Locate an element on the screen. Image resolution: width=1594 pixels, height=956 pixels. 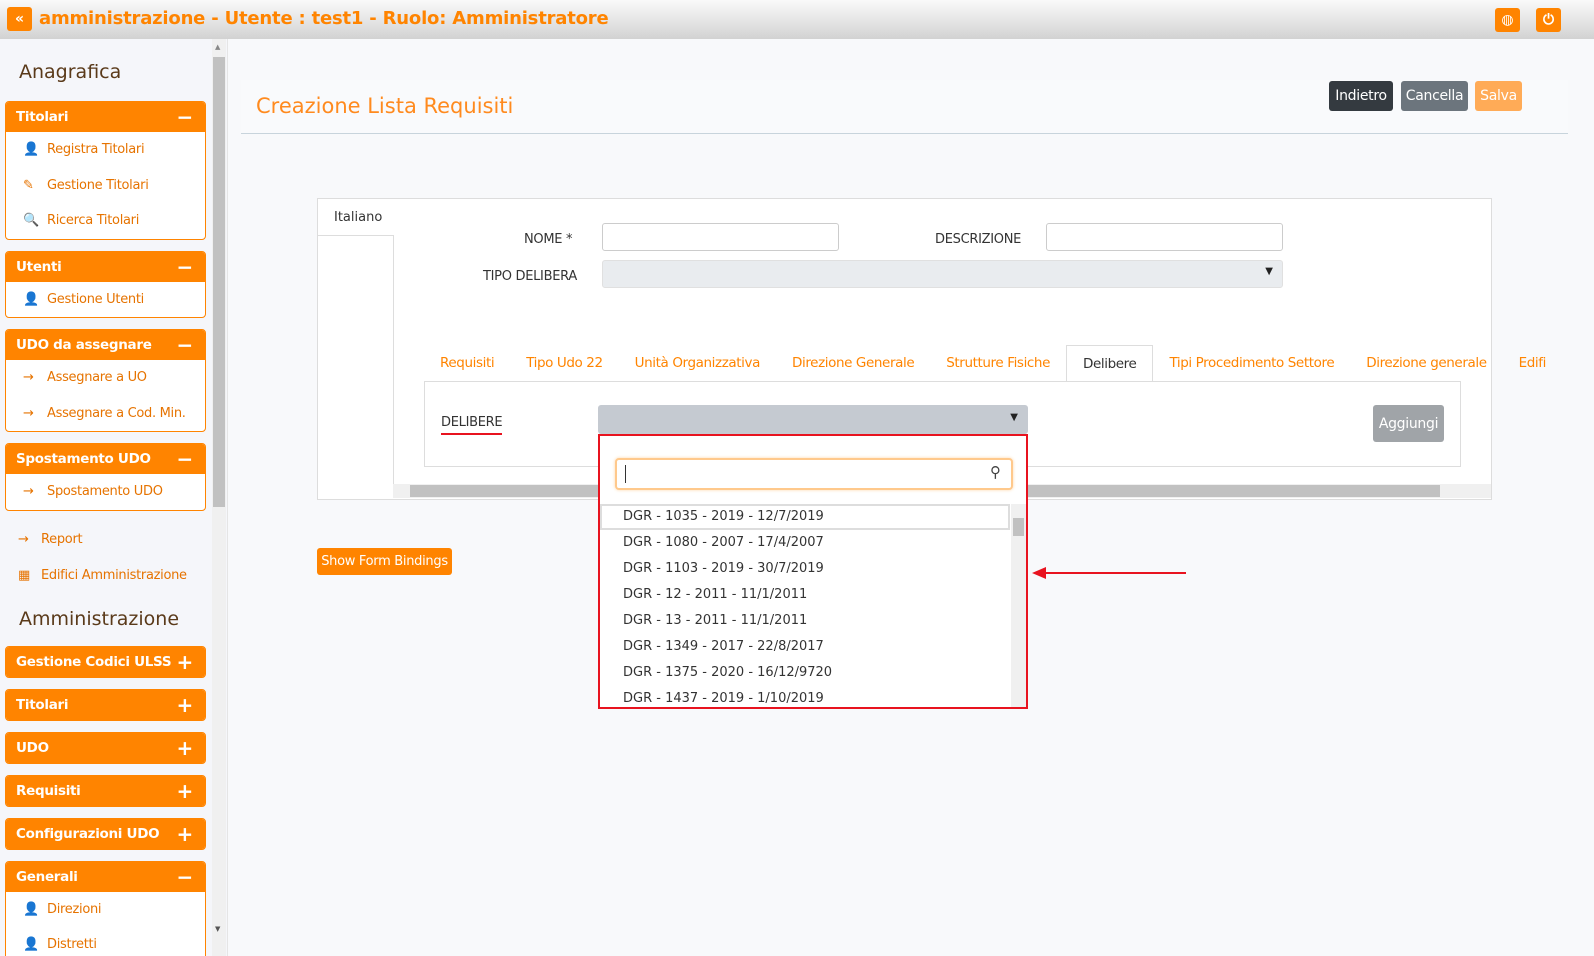
back-button: Indietro is located at coordinates (1361, 96).